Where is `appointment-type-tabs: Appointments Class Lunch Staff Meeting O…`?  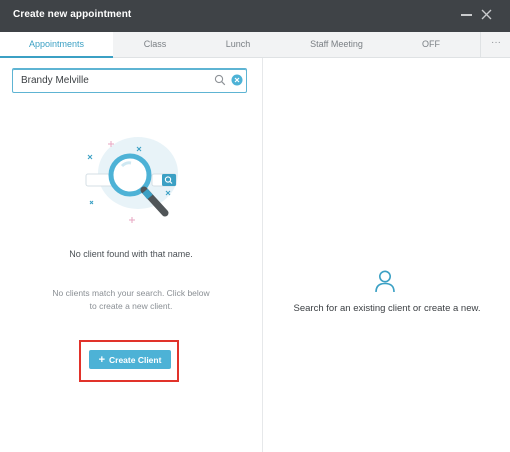
appointment-type-tabs: Appointments Class Lunch Staff Meeting O… is located at coordinates (255, 45).